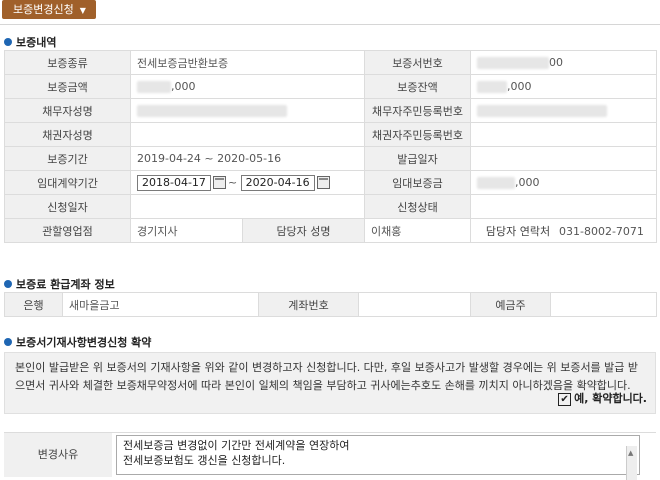  What do you see at coordinates (565, 399) in the screenshot?
I see `agreement-checkbox: ✔` at bounding box center [565, 399].